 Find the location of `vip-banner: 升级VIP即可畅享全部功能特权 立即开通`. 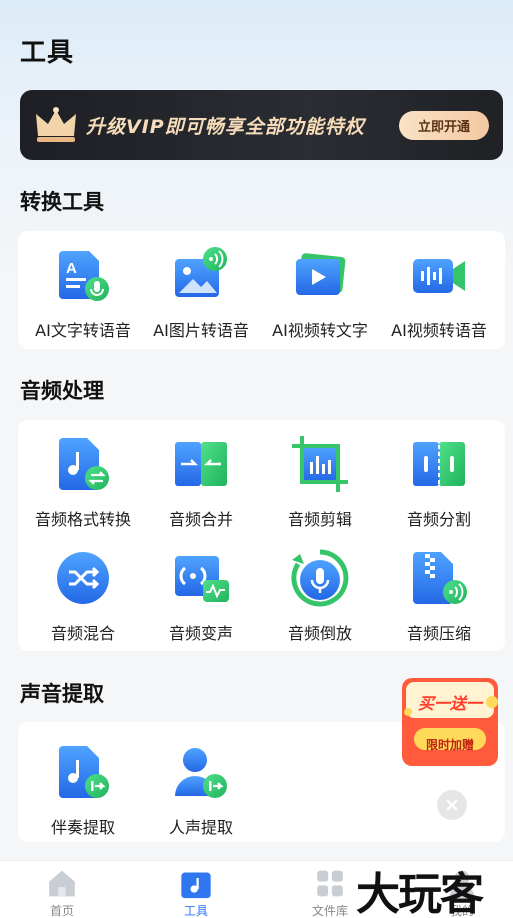

vip-banner: 升级VIP即可畅享全部功能特权 立即开通 is located at coordinates (261, 125).